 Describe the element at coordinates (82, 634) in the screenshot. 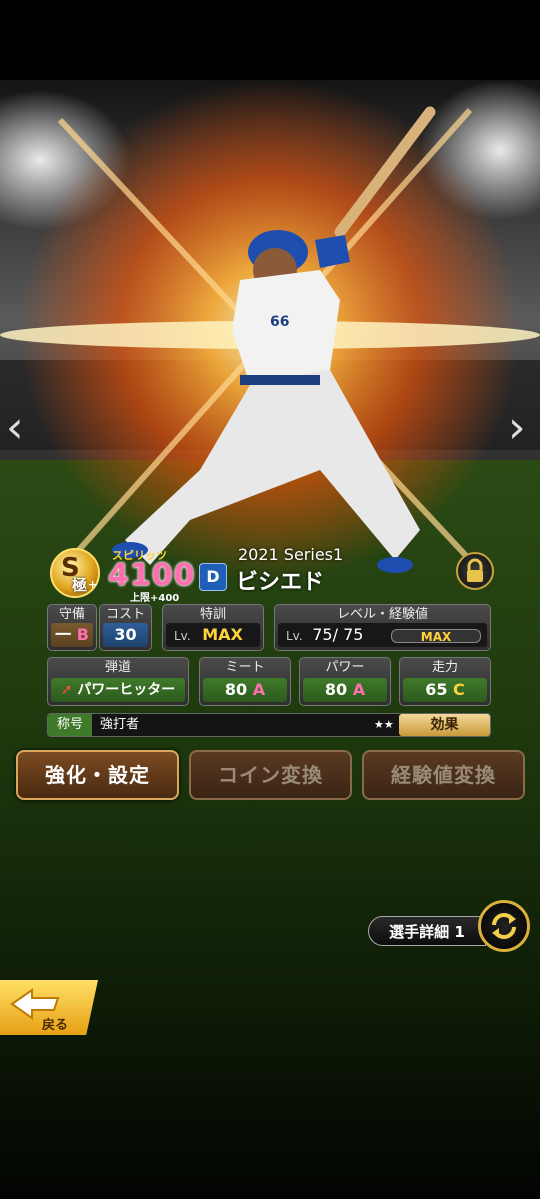

I see `position-grade: B` at that location.